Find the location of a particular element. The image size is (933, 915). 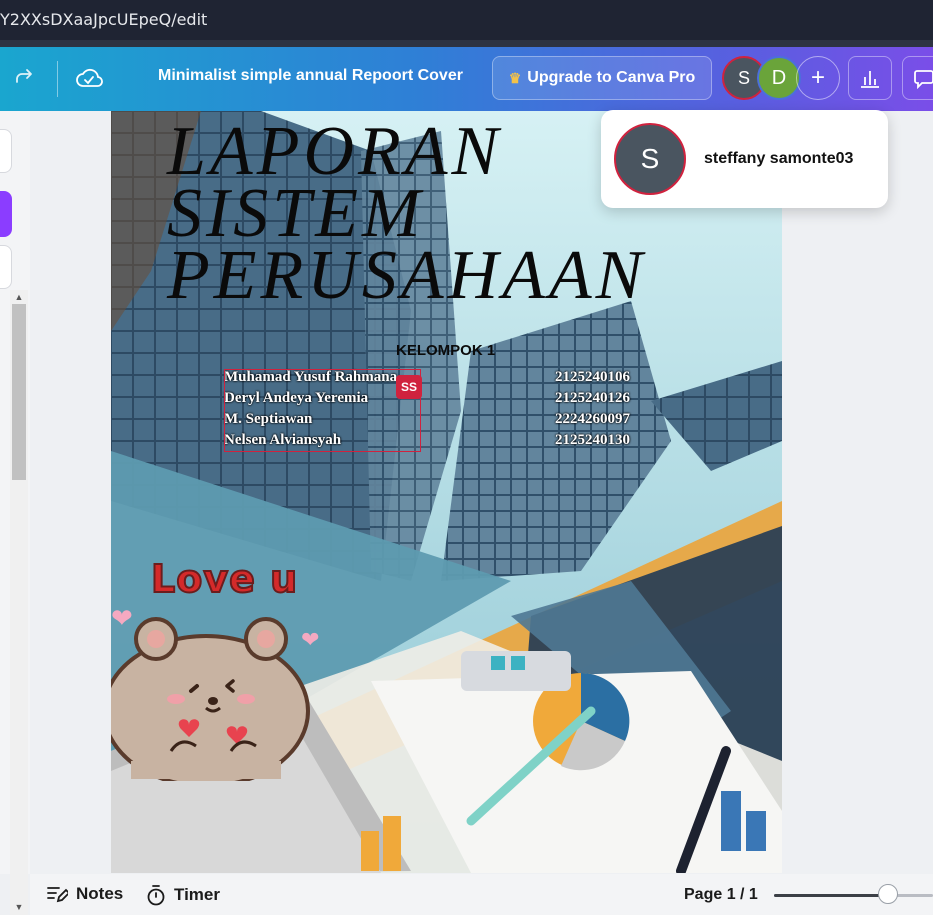

avatar-initial: D is located at coordinates (779, 77).